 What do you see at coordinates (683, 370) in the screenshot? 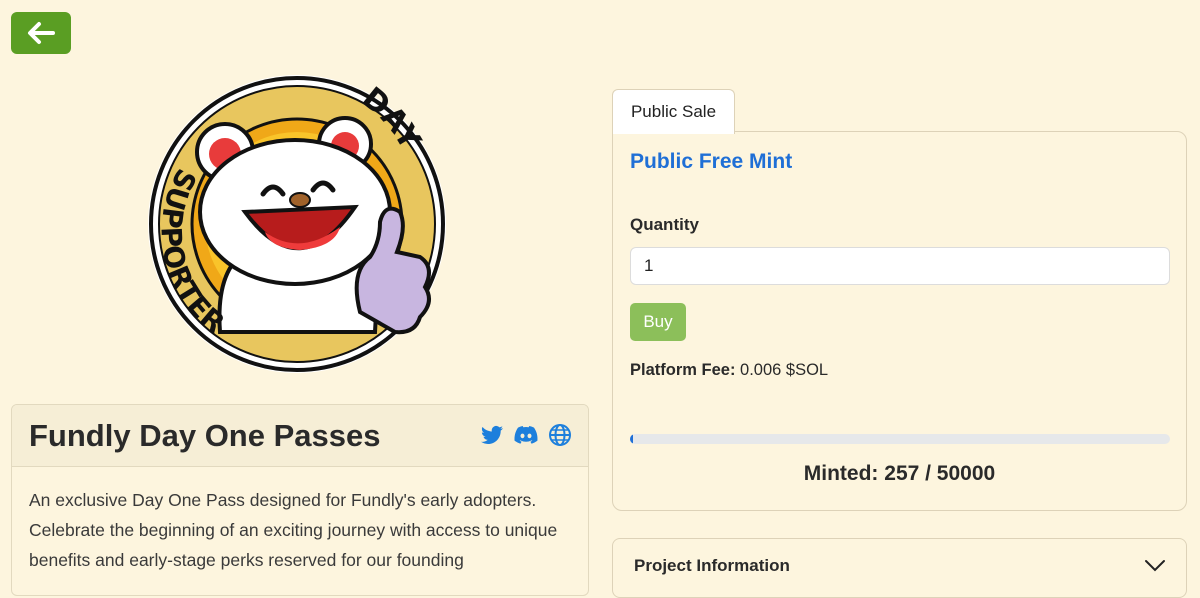
I see `platform-fee-label: Platform Fee:` at bounding box center [683, 370].